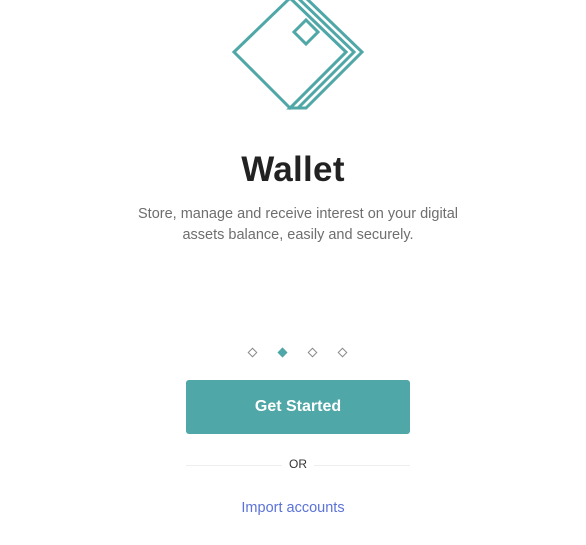 This screenshot has height=545, width=586. What do you see at coordinates (282, 352) in the screenshot?
I see `carousel-dot-2-active` at bounding box center [282, 352].